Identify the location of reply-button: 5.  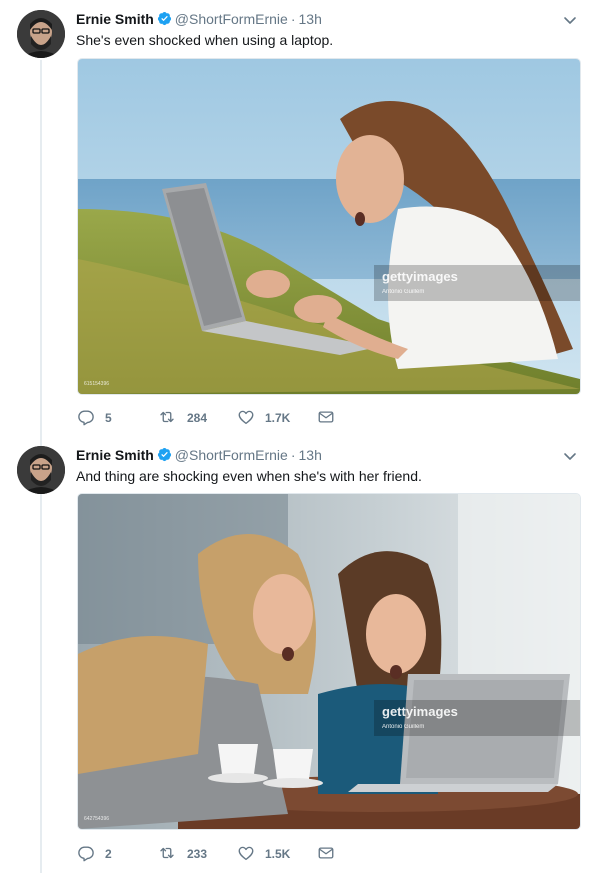
(94, 418).